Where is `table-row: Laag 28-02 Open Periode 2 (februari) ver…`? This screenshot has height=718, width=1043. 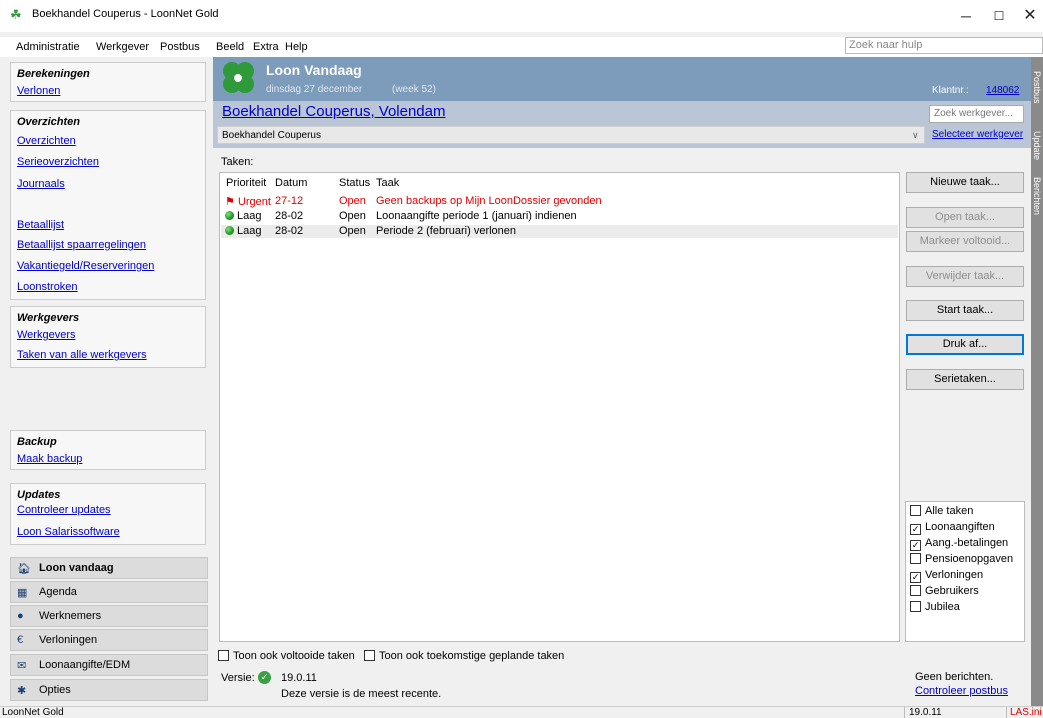 table-row: Laag 28-02 Open Periode 2 (februari) ver… is located at coordinates (559, 231).